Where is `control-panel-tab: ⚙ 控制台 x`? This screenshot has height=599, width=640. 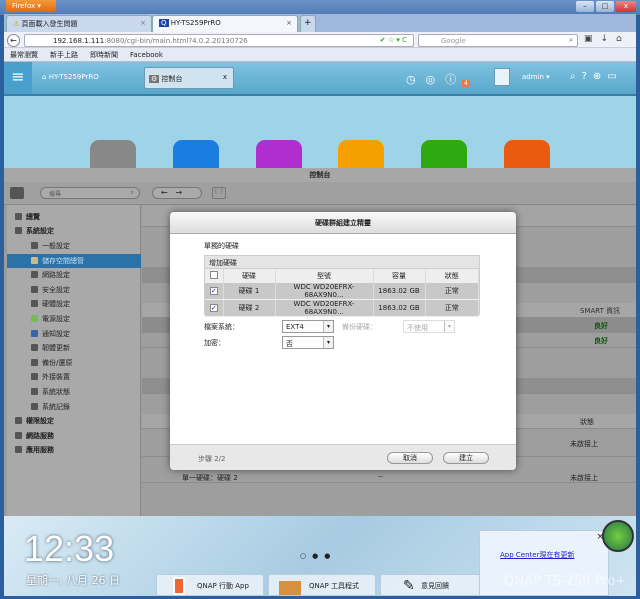 control-panel-tab: ⚙ 控制台 x is located at coordinates (189, 78).